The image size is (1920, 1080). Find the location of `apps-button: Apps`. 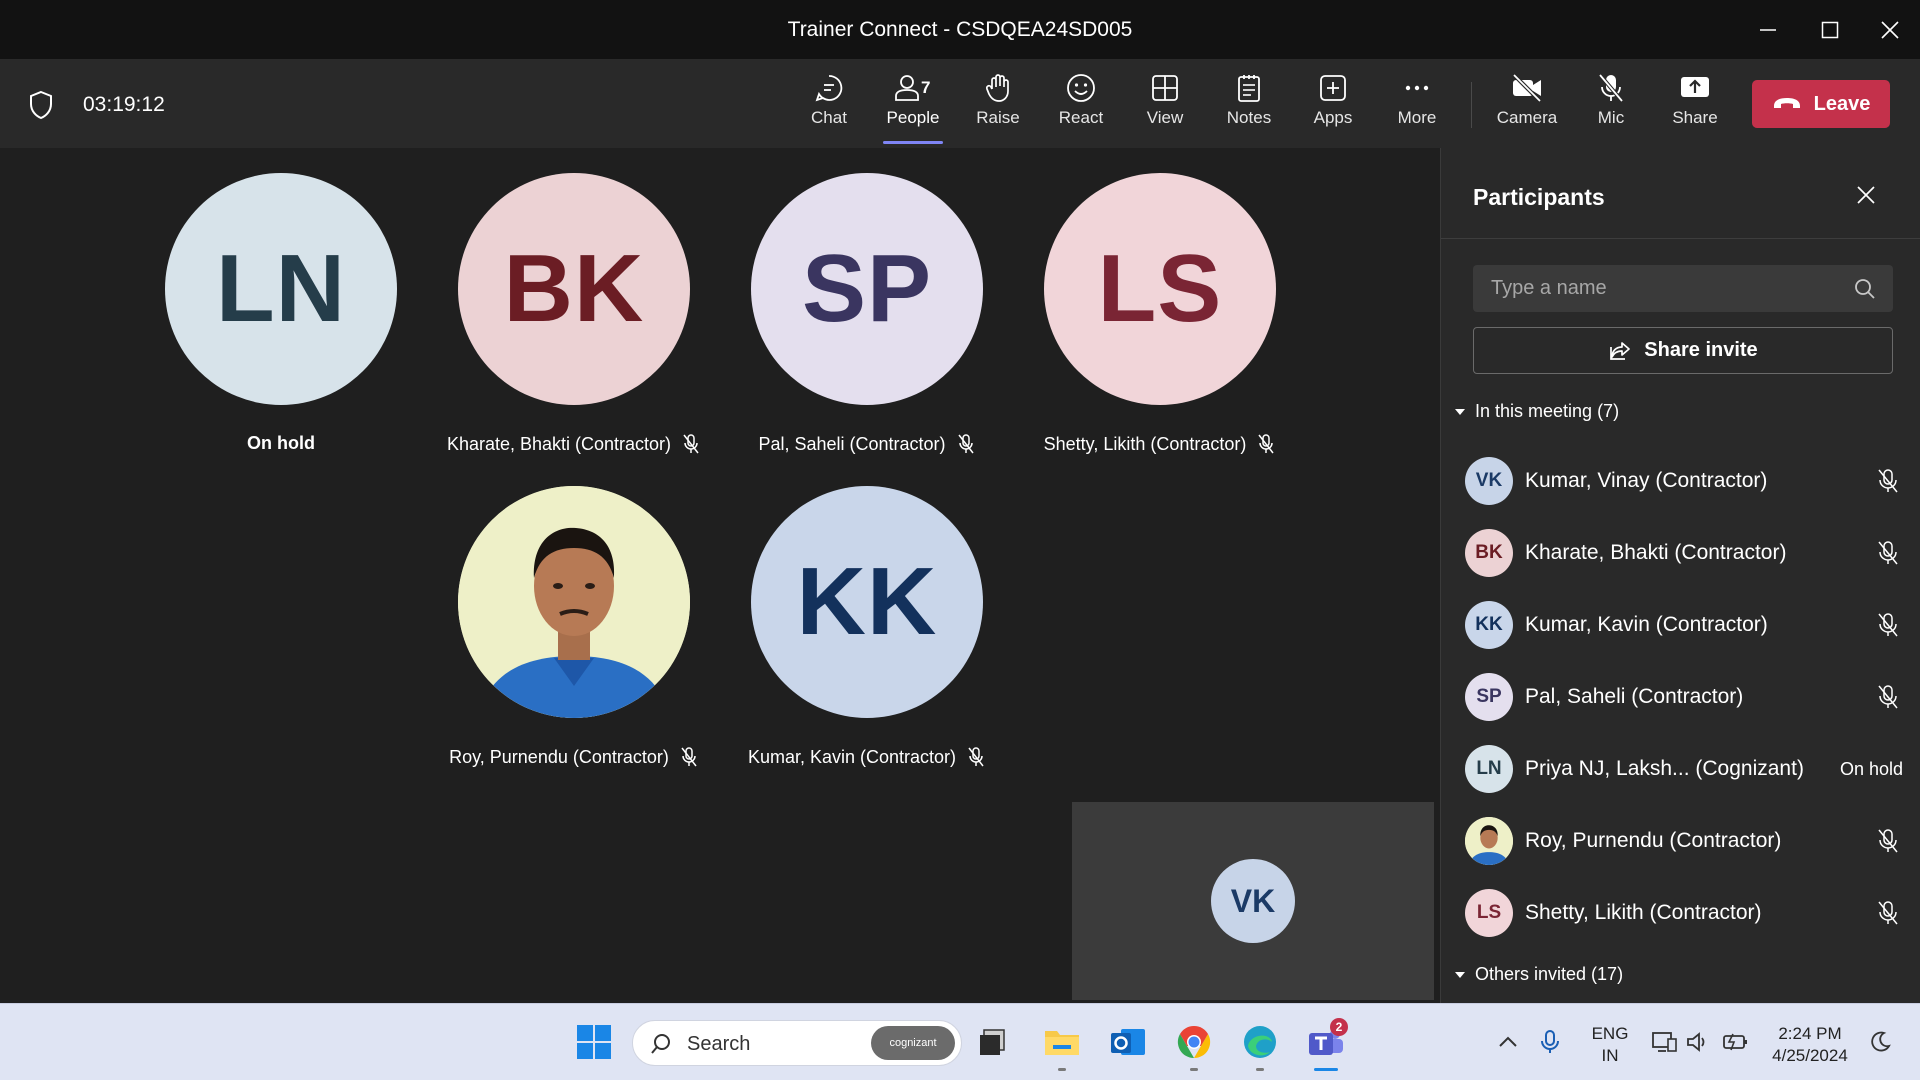

apps-button: Apps is located at coordinates (1333, 105).